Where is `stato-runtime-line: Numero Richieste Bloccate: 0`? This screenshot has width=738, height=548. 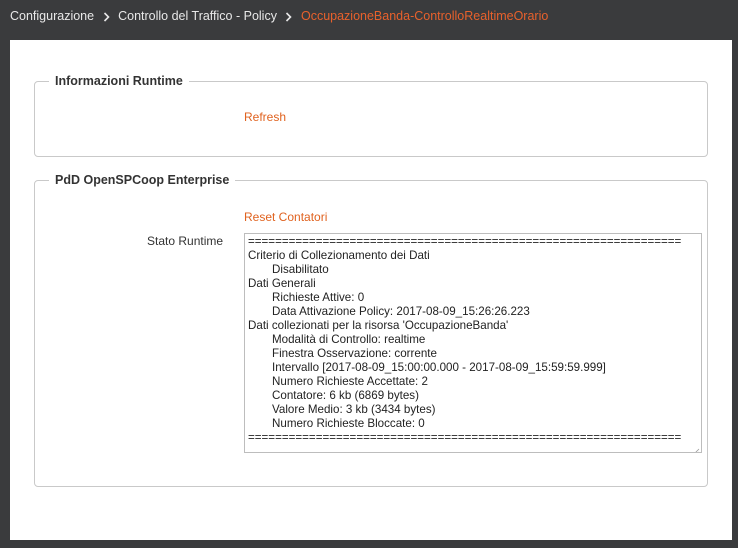 stato-runtime-line: Numero Richieste Bloccate: 0 is located at coordinates (348, 423).